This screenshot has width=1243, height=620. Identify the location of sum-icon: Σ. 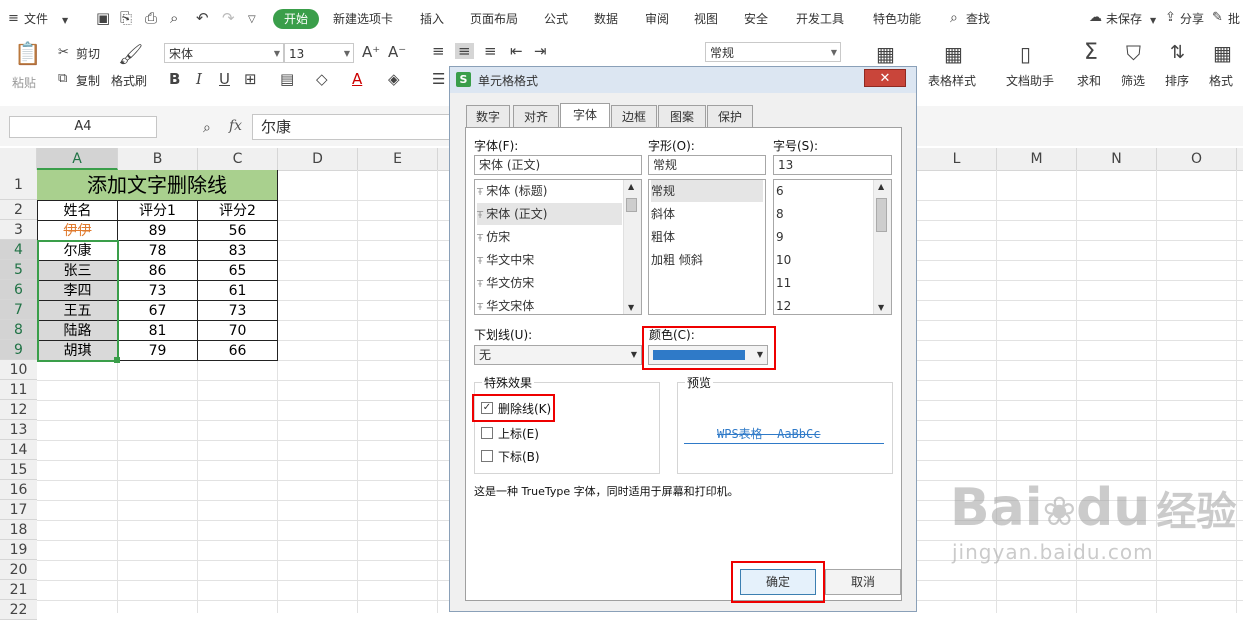
(1091, 53).